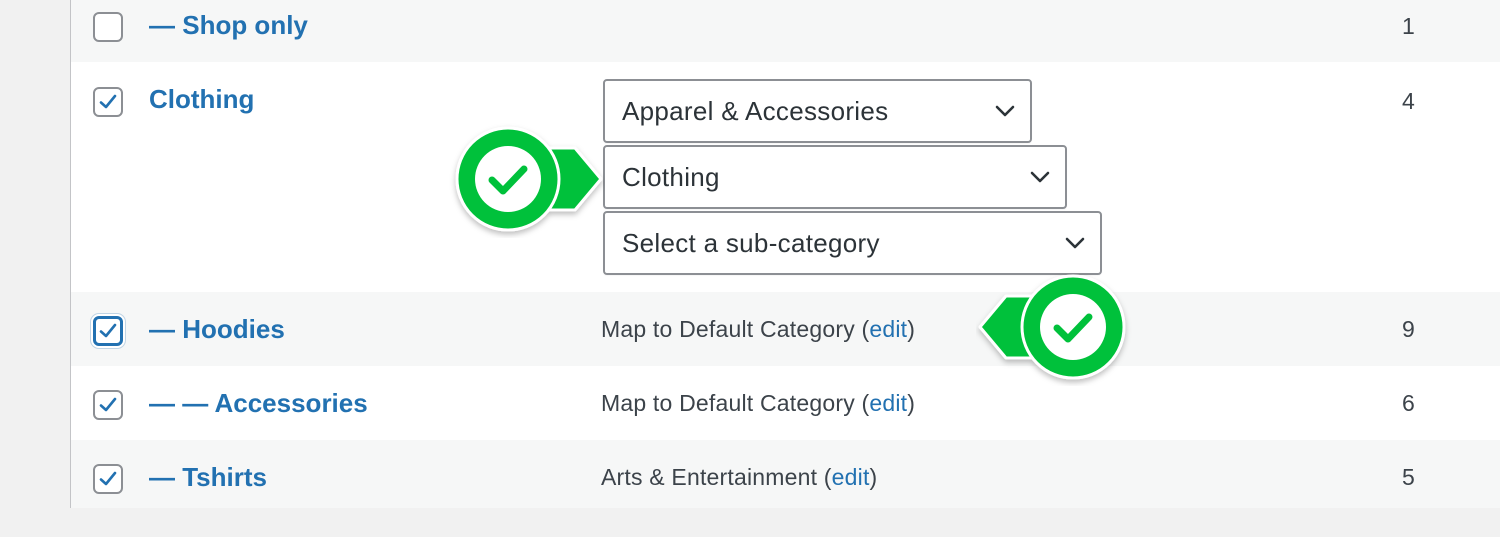 This screenshot has width=1500, height=537. Describe the element at coordinates (755, 110) in the screenshot. I see `select-value: Apparel & Accessories` at that location.